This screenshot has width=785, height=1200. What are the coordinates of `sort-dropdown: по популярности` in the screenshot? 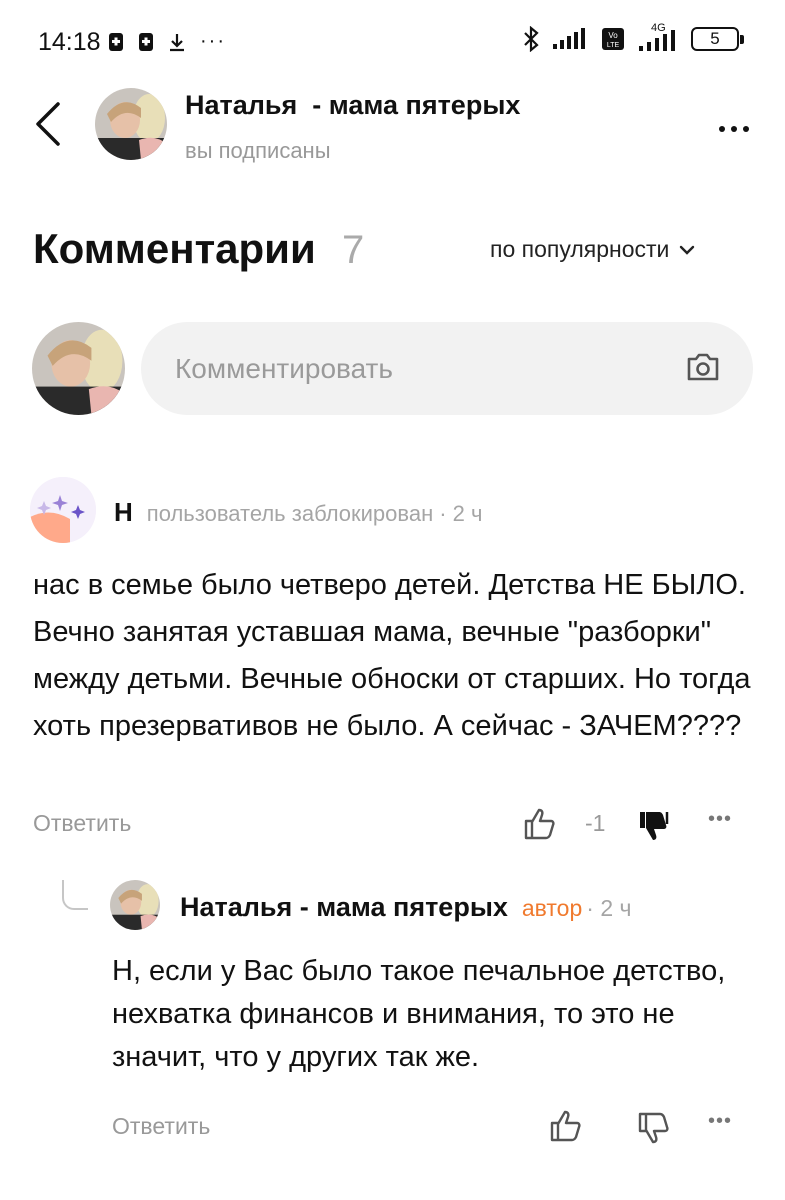 It's located at (592, 249).